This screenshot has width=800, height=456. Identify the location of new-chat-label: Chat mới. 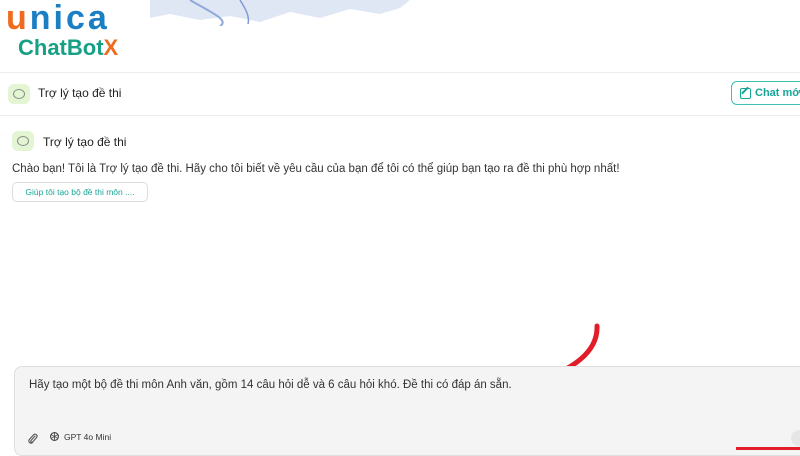
(777, 93).